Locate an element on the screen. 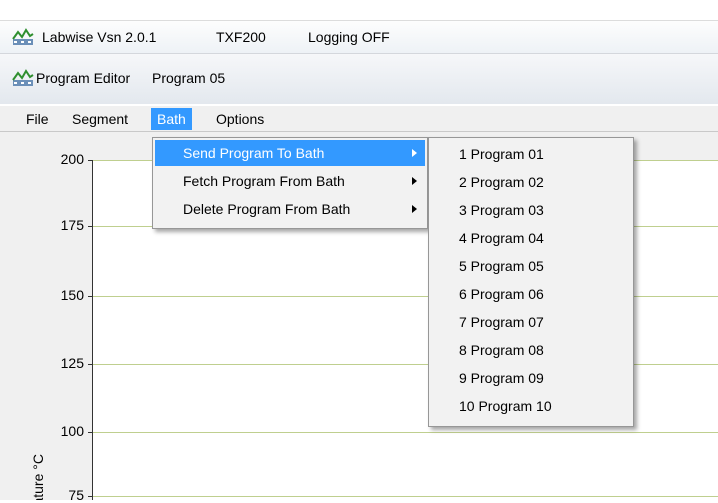 This screenshot has height=503, width=718. submenu-item-program-07: 7 Program 07 is located at coordinates (531, 322).